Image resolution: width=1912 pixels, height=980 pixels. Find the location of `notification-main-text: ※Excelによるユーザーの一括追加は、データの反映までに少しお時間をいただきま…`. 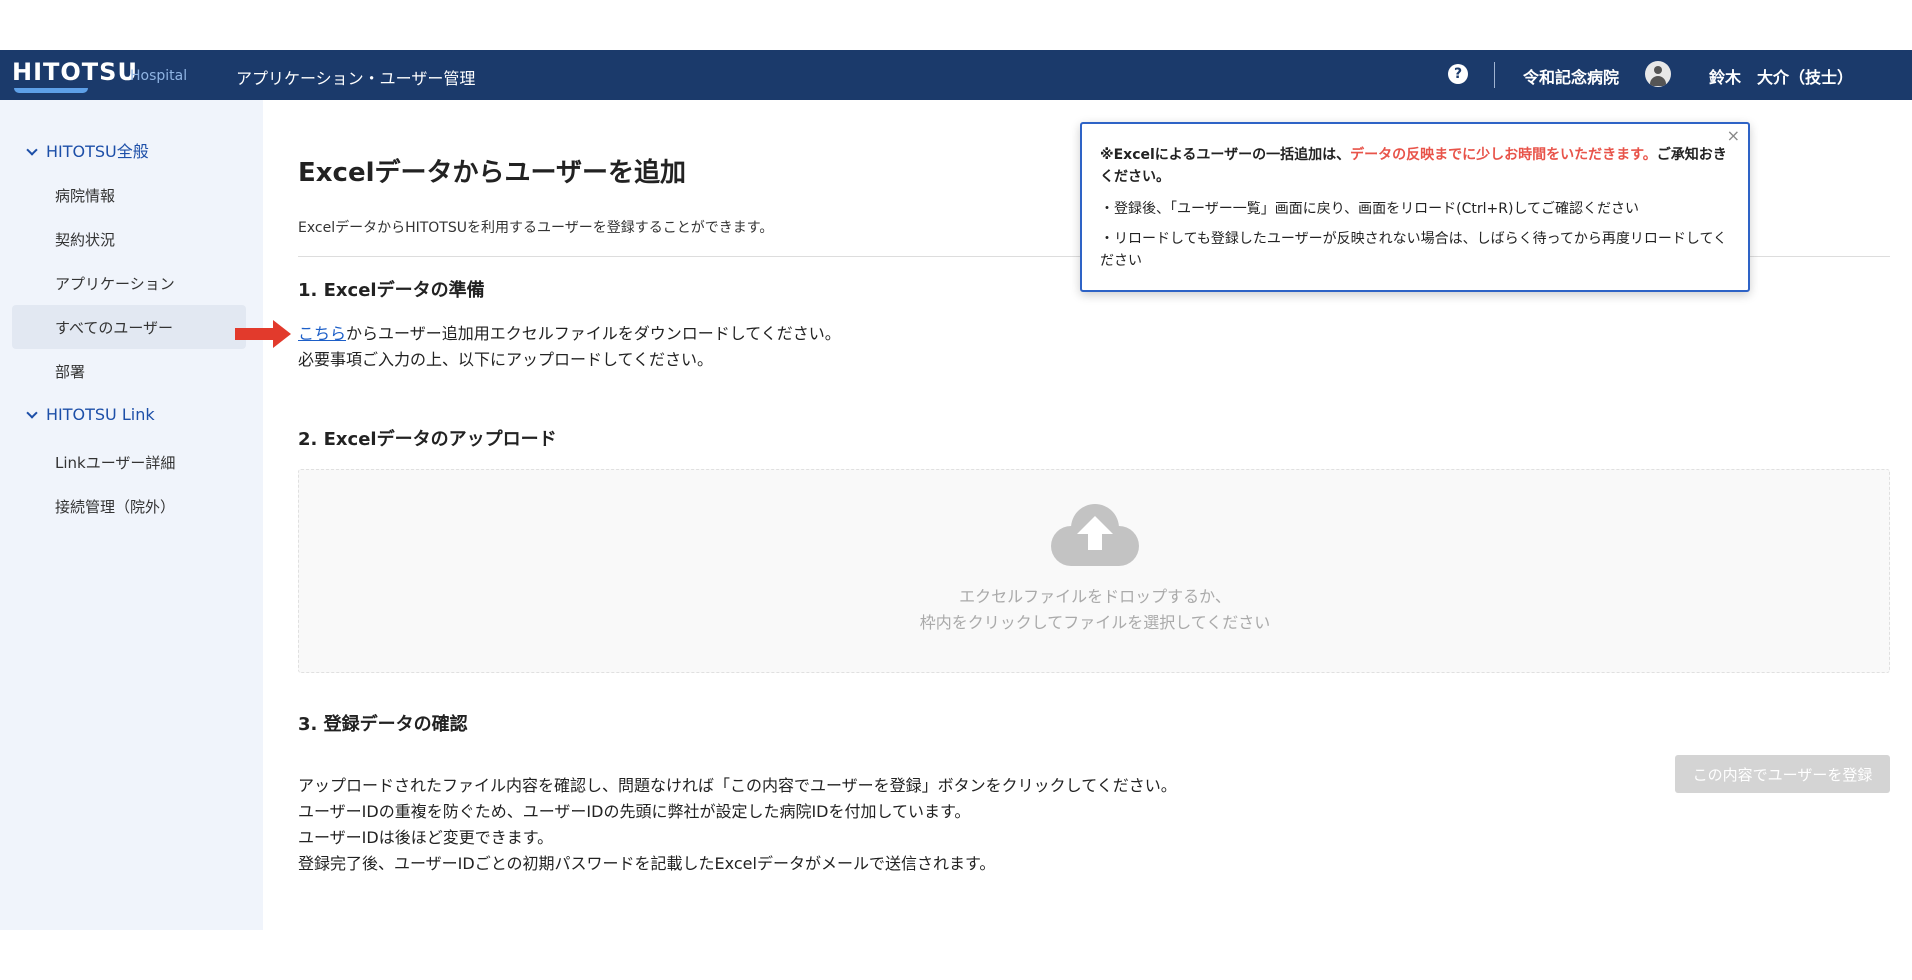

notification-main-text: ※Excelによるユーザーの一括追加は、データの反映までに少しお時間をいただきま… is located at coordinates (1415, 166).